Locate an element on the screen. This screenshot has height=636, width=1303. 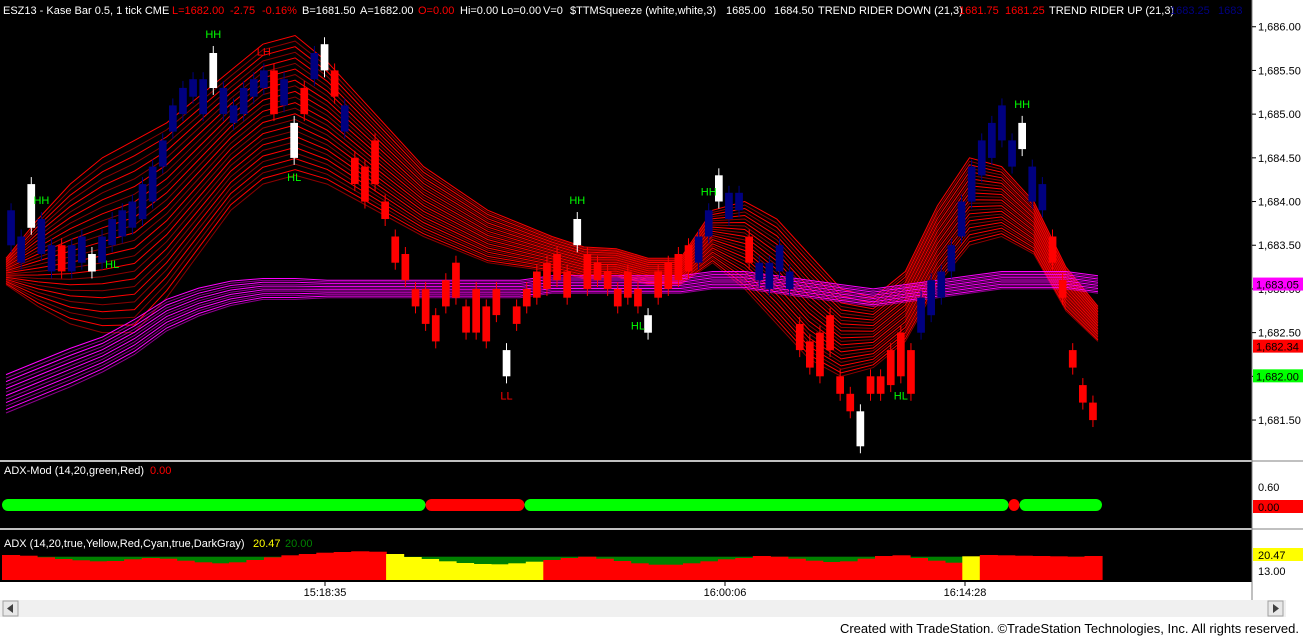
header-last: L=1682.00 is located at coordinates (198, 11).